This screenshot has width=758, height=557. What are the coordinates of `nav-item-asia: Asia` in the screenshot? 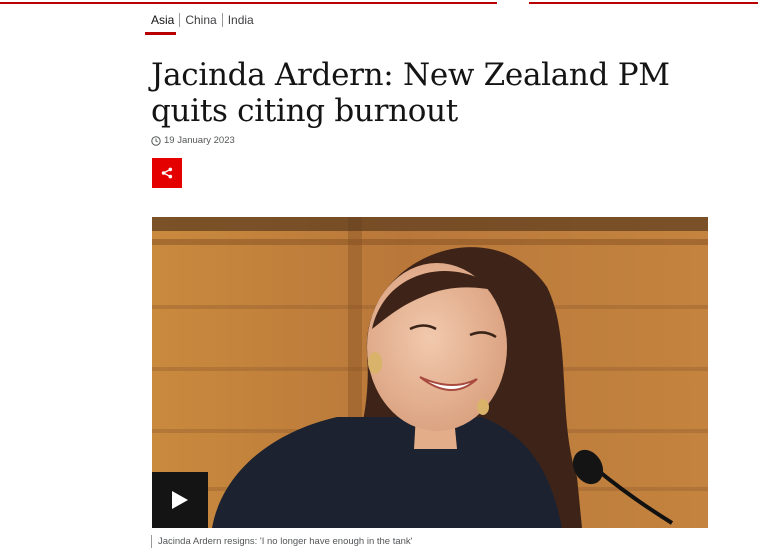 It's located at (160, 24).